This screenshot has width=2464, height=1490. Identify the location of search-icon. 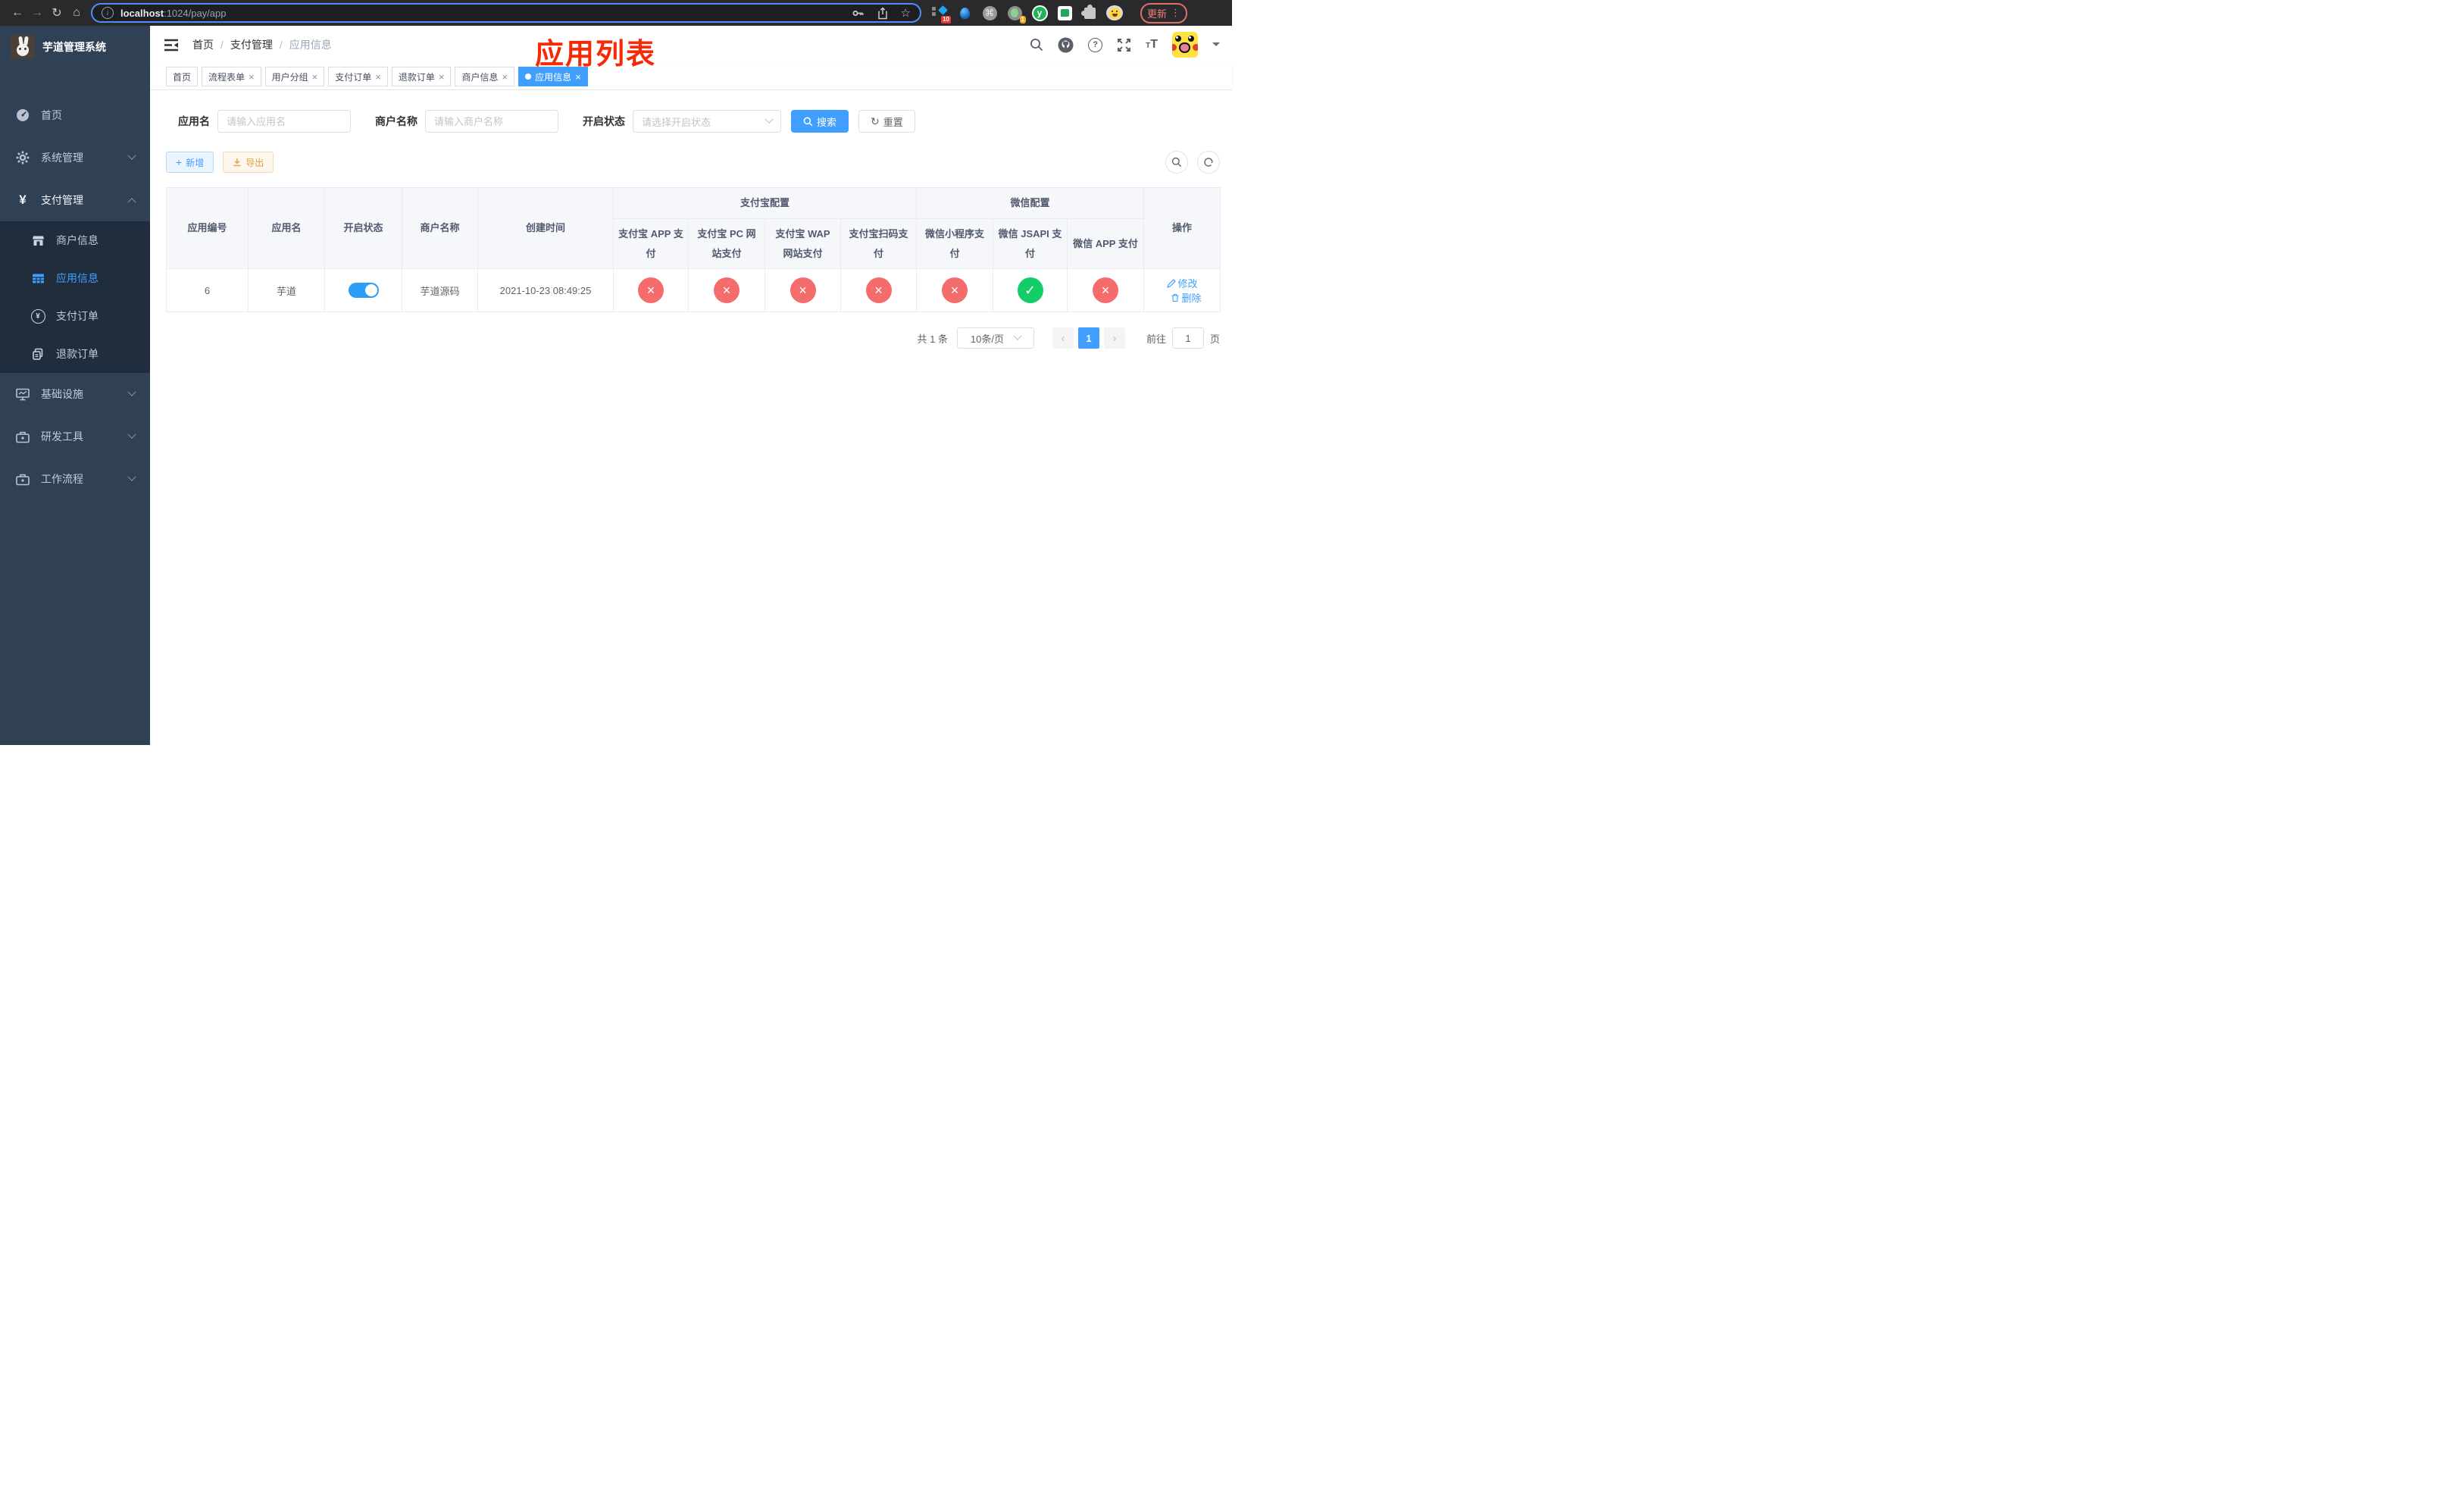
(1036, 45).